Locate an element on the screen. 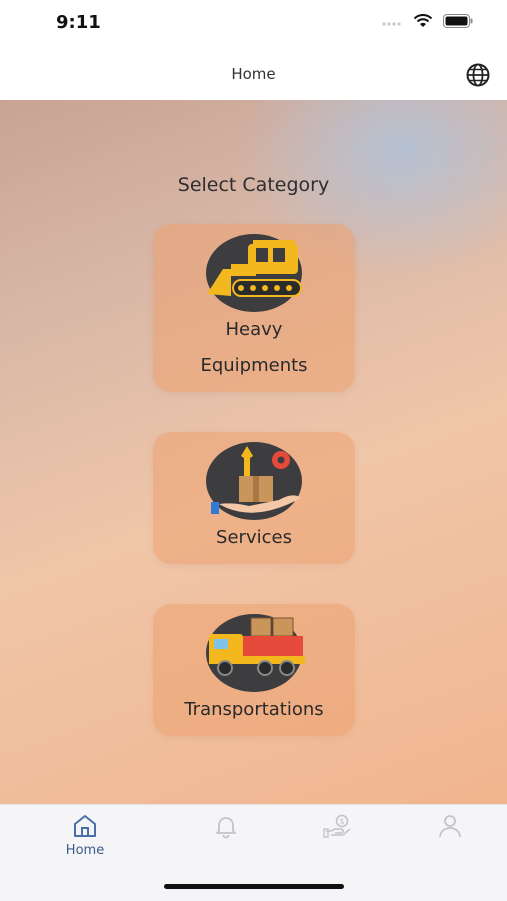 The width and height of the screenshot is (507, 901). tab-payments: $ is located at coordinates (338, 826).